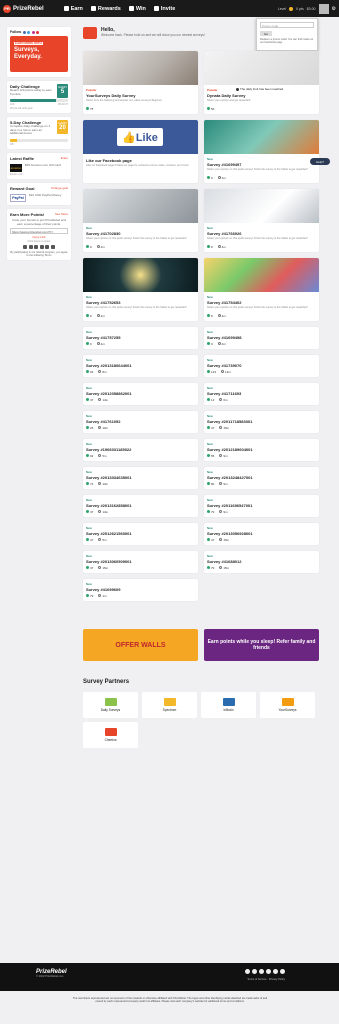 The image size is (339, 1024). Describe the element at coordinates (261, 394) in the screenshot. I see `survey-tile: New Survey #41711693 13 6m` at that location.